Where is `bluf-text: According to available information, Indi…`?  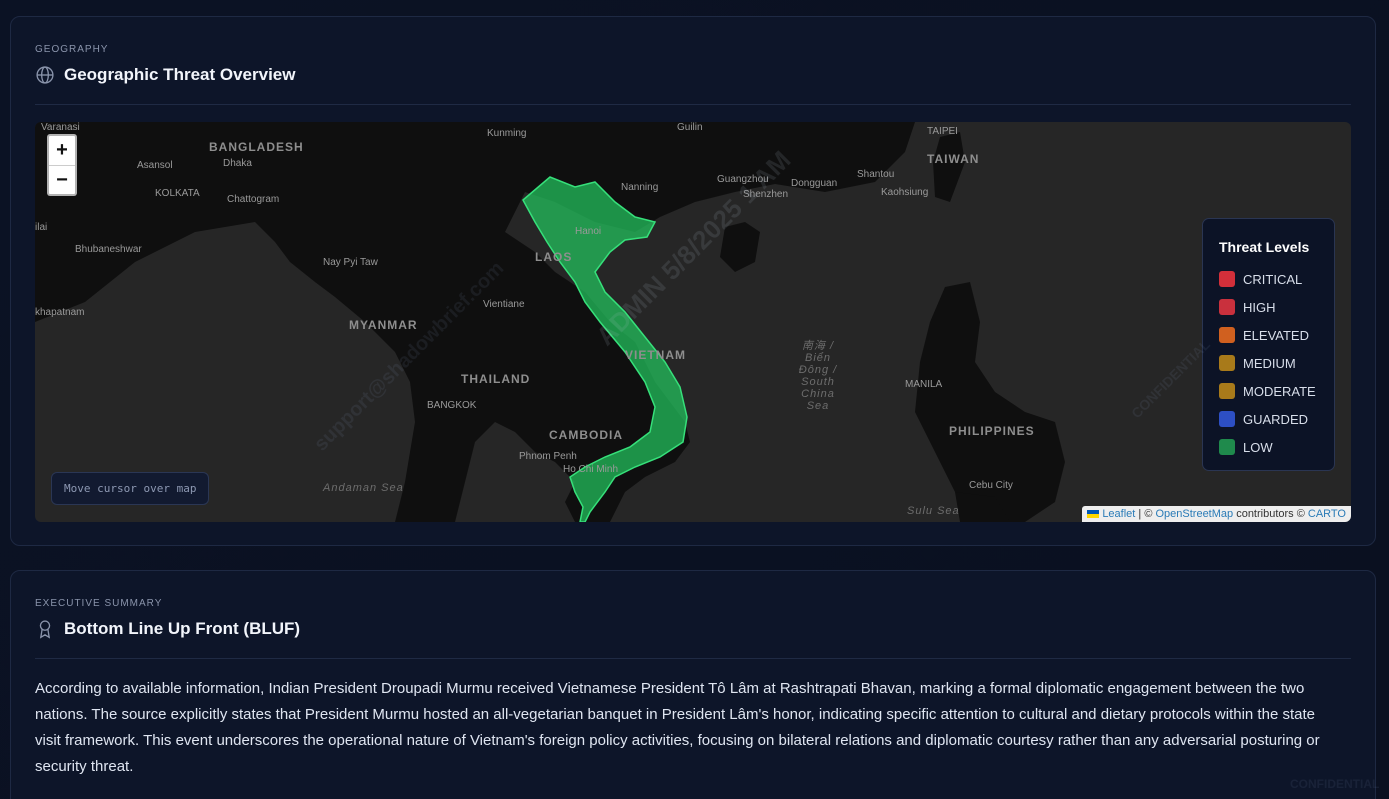 bluf-text: According to available information, Indi… is located at coordinates (677, 727).